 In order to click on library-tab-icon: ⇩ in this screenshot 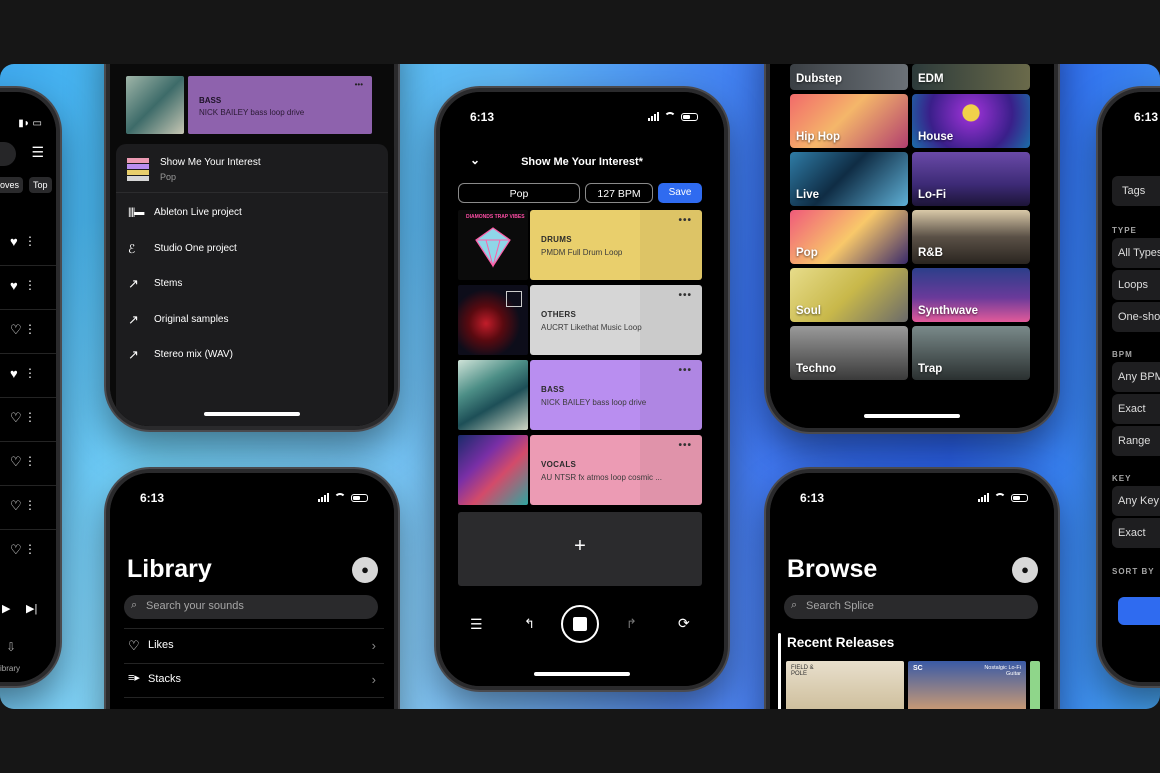, I will do `click(11, 647)`.